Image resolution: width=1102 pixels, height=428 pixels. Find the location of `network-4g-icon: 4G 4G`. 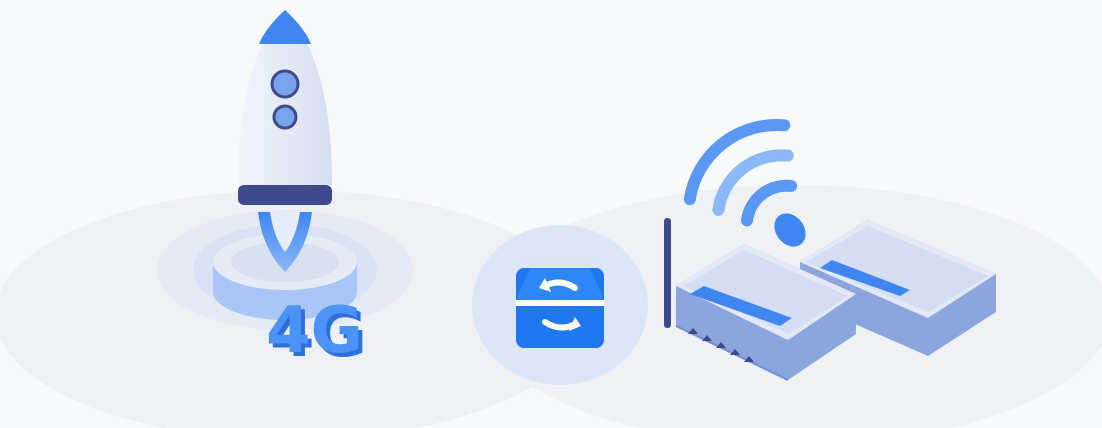

network-4g-icon: 4G 4G is located at coordinates (316, 333).